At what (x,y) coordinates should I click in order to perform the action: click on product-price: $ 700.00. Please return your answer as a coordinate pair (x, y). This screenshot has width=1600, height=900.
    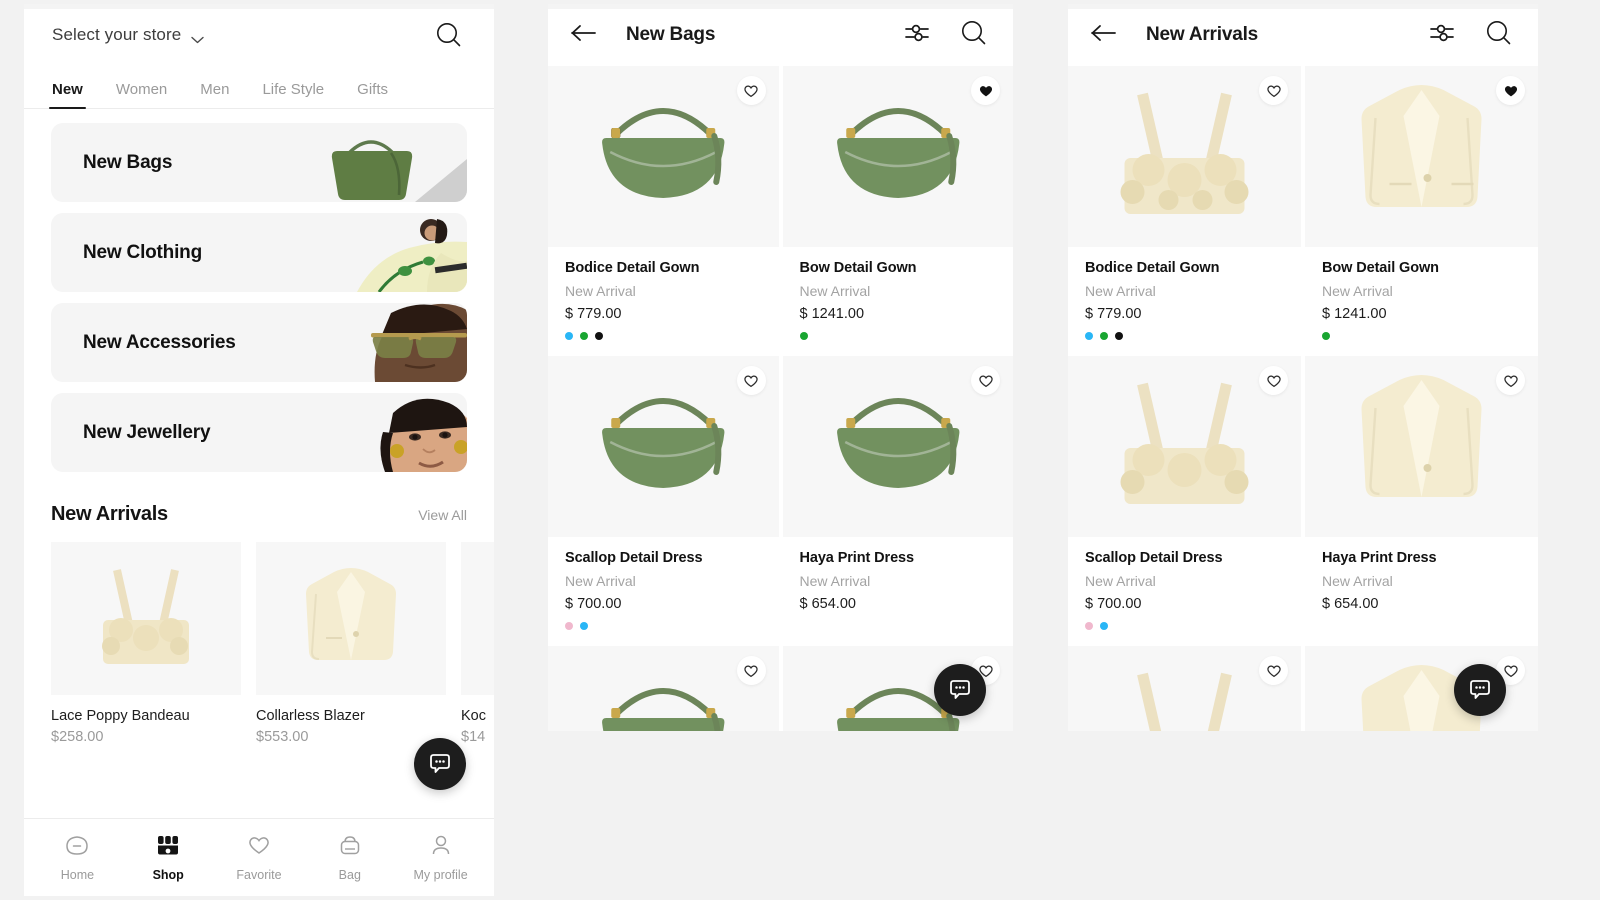
    Looking at the image, I should click on (593, 604).